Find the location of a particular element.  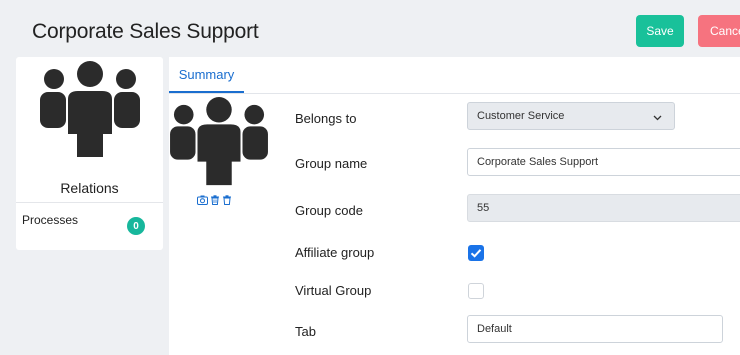

affiliate-group-checkbox is located at coordinates (476, 253).